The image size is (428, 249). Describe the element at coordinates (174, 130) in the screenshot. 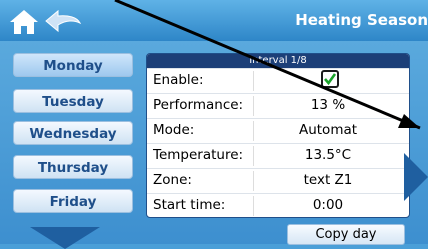

I see `mode-label: Mode:` at that location.